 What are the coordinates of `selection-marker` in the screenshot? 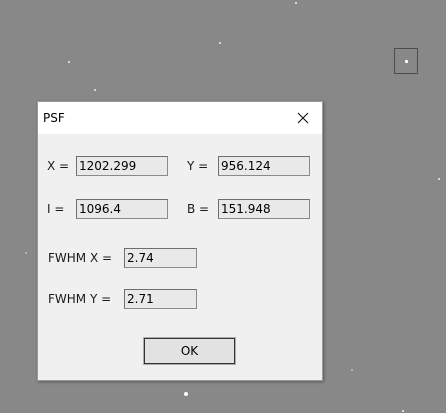 It's located at (406, 61).